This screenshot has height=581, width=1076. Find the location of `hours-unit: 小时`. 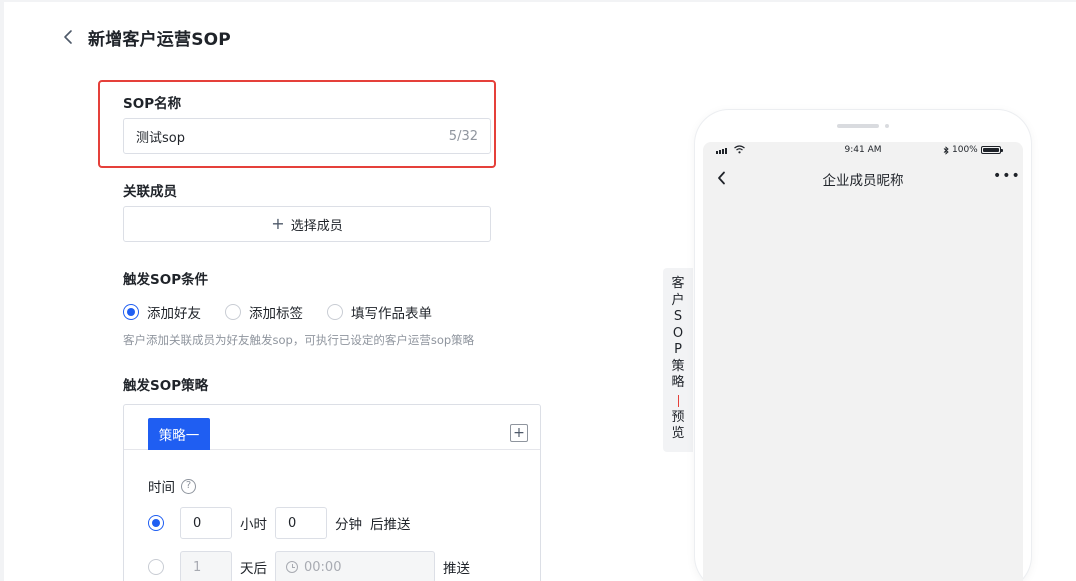

hours-unit: 小时 is located at coordinates (253, 525).